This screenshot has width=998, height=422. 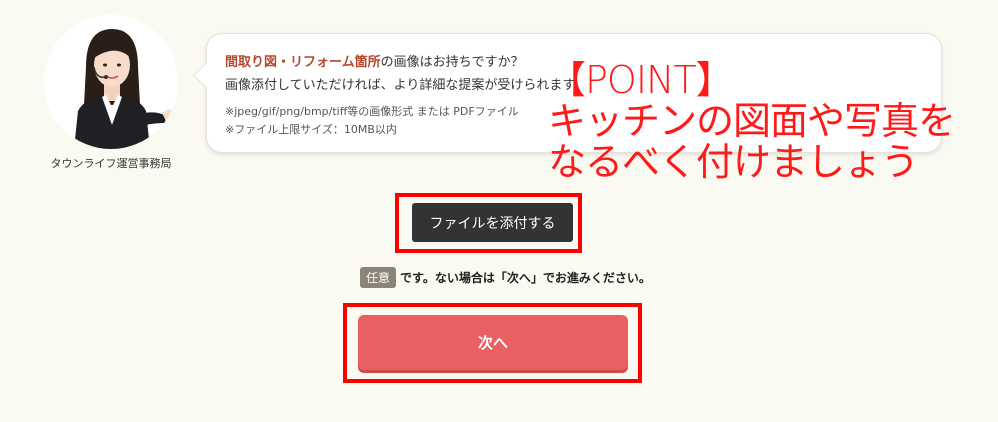 What do you see at coordinates (111, 163) in the screenshot?
I see `agent-caption: タウンライフ運営事務局` at bounding box center [111, 163].